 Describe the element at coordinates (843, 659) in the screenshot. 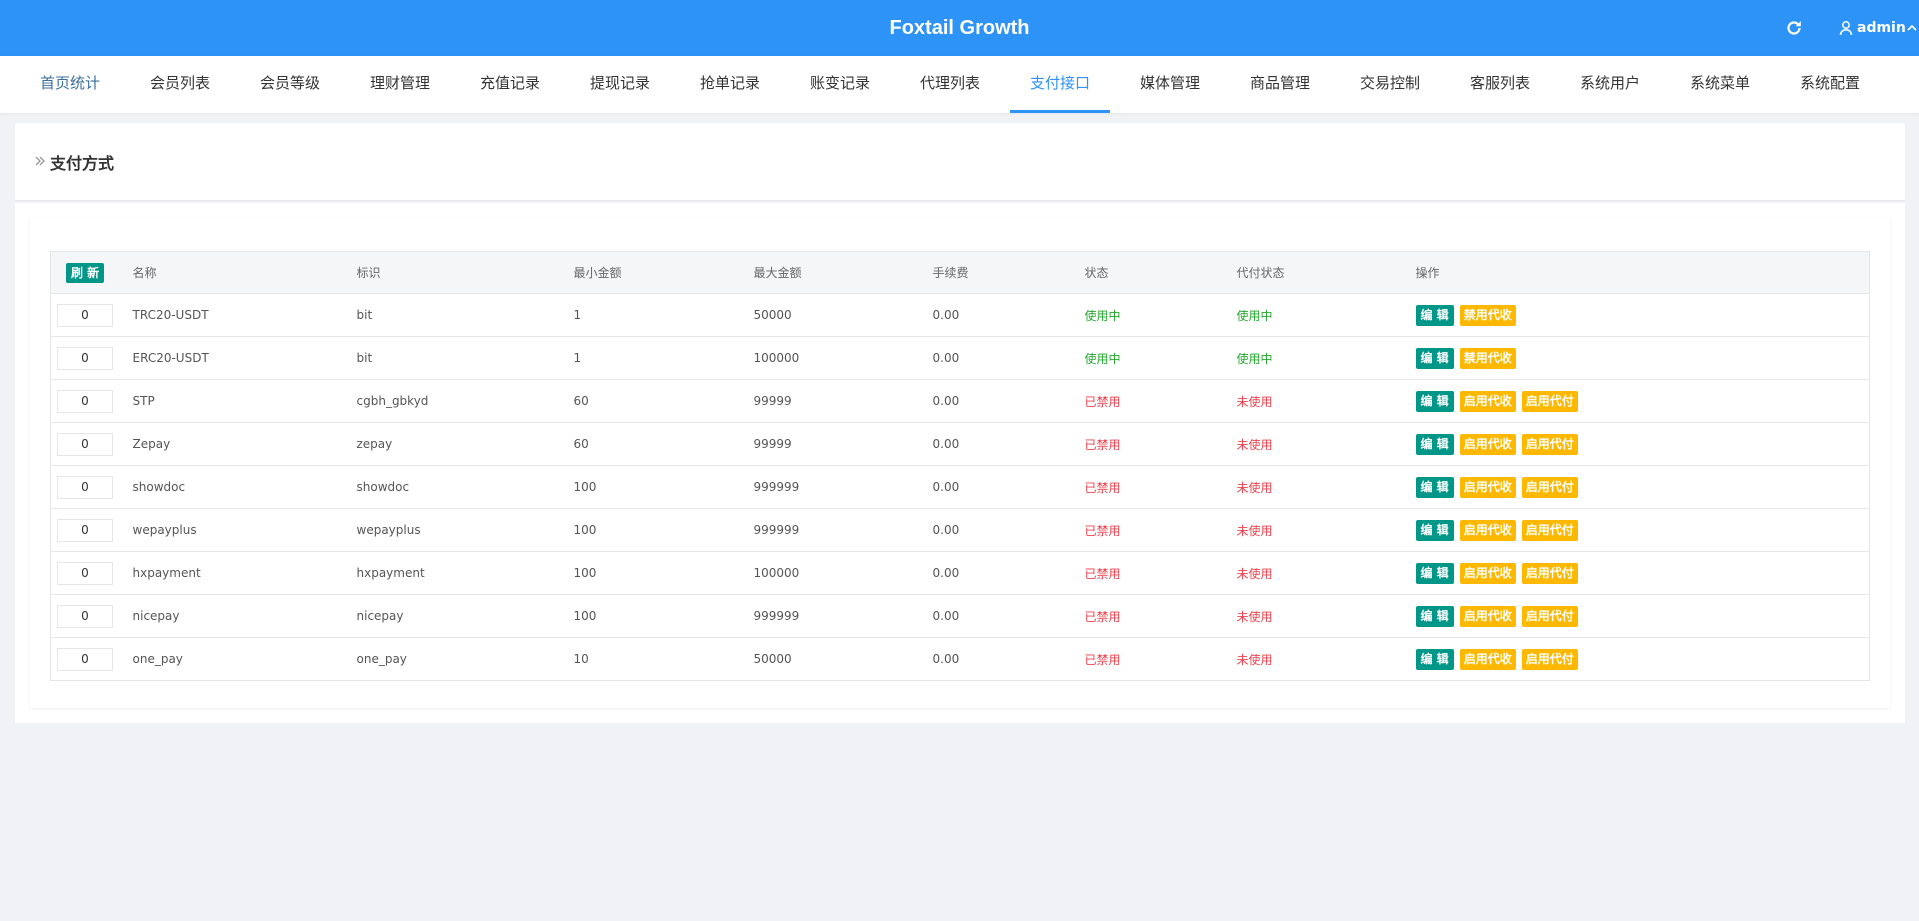

I see `max-amount-cell: 50000` at that location.